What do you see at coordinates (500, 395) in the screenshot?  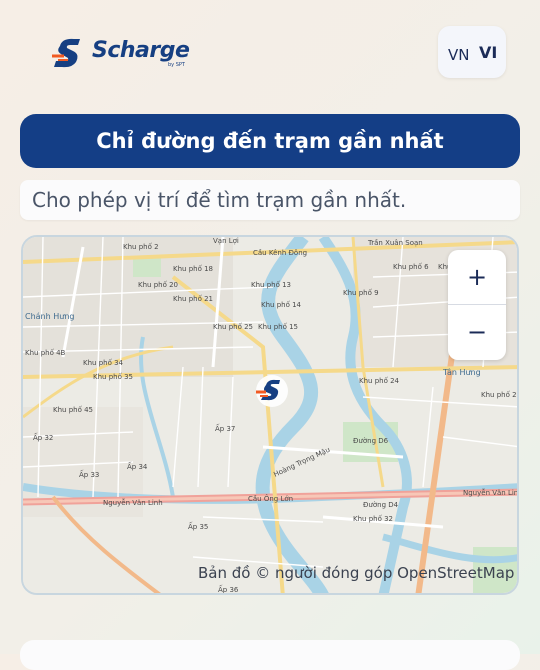 I see `map-label: Khu phố 29` at bounding box center [500, 395].